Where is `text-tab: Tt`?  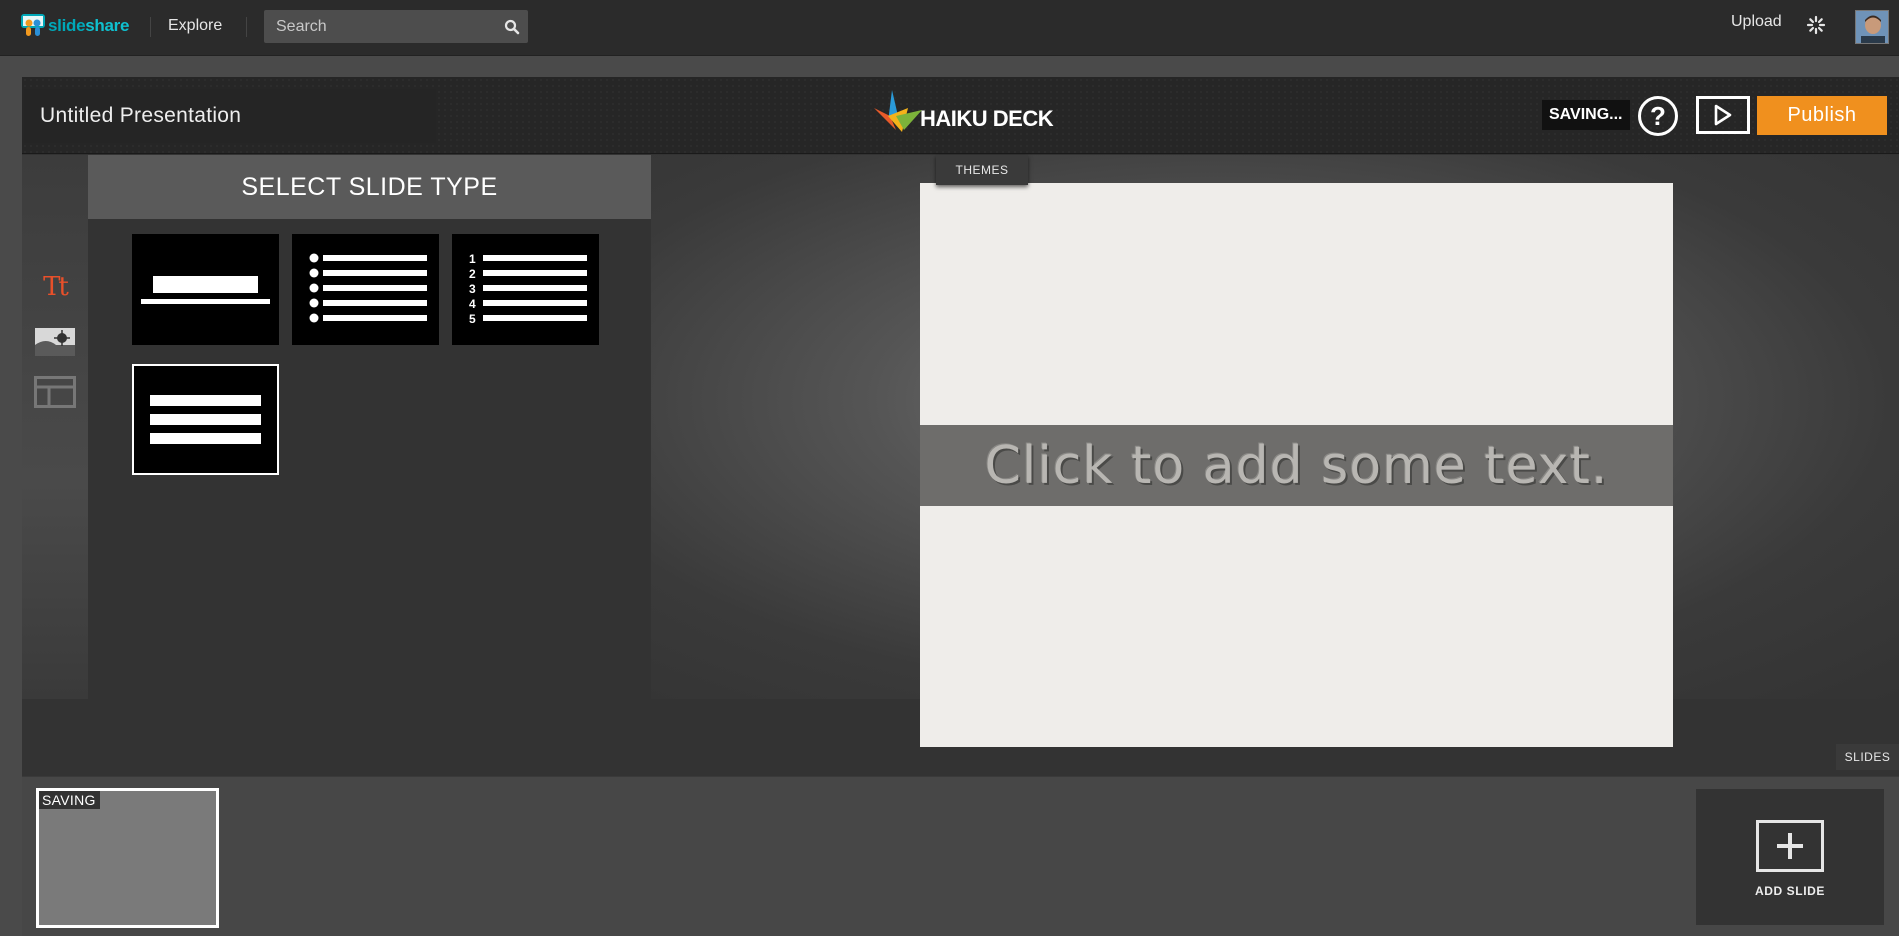
text-tab: Tt is located at coordinates (55, 287).